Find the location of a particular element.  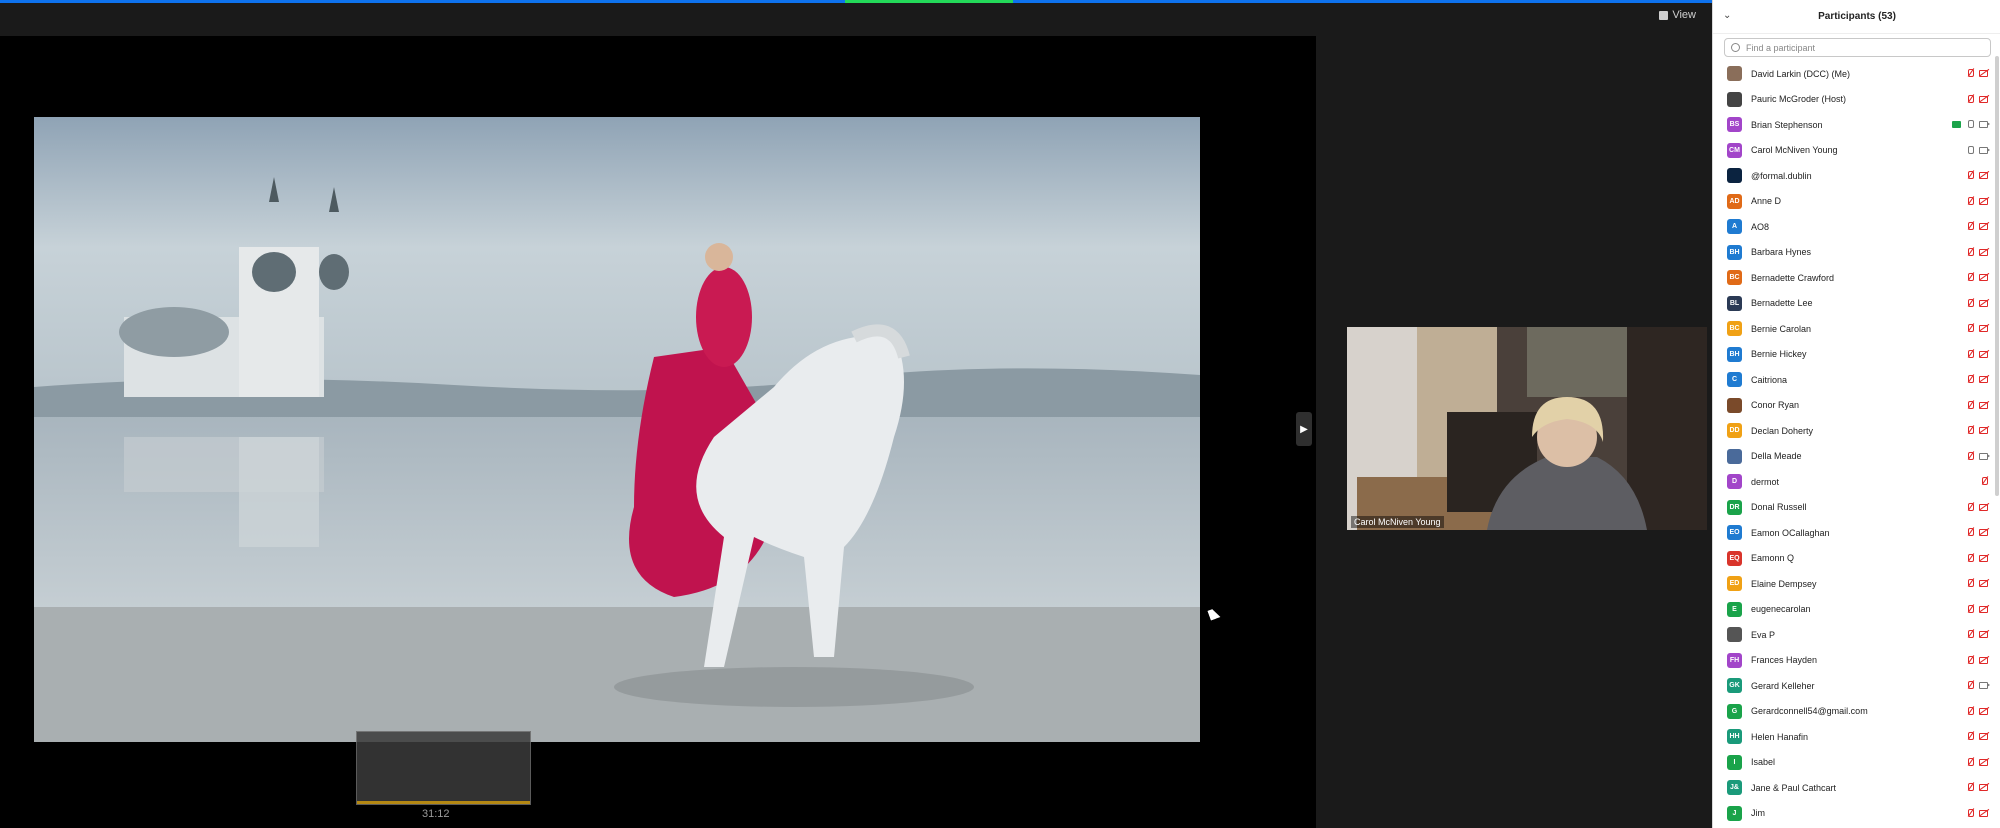

participant-row: AD Anne D is located at coordinates (1856, 202).